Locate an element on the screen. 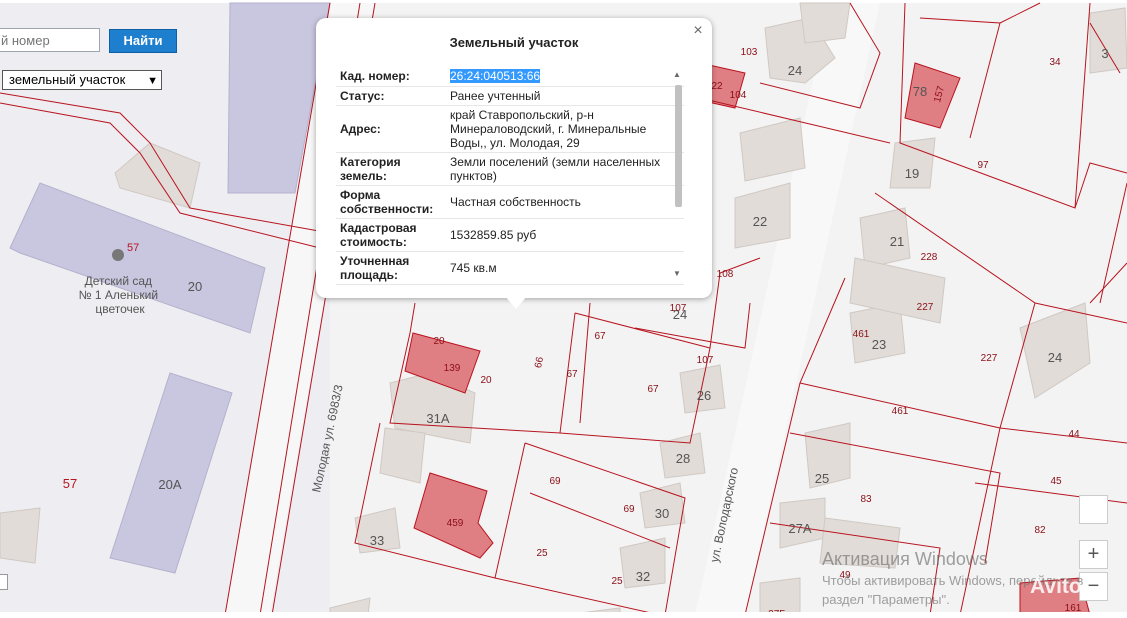 This screenshot has width=1127, height=618. parcel-number-label: 83 is located at coordinates (866, 499).